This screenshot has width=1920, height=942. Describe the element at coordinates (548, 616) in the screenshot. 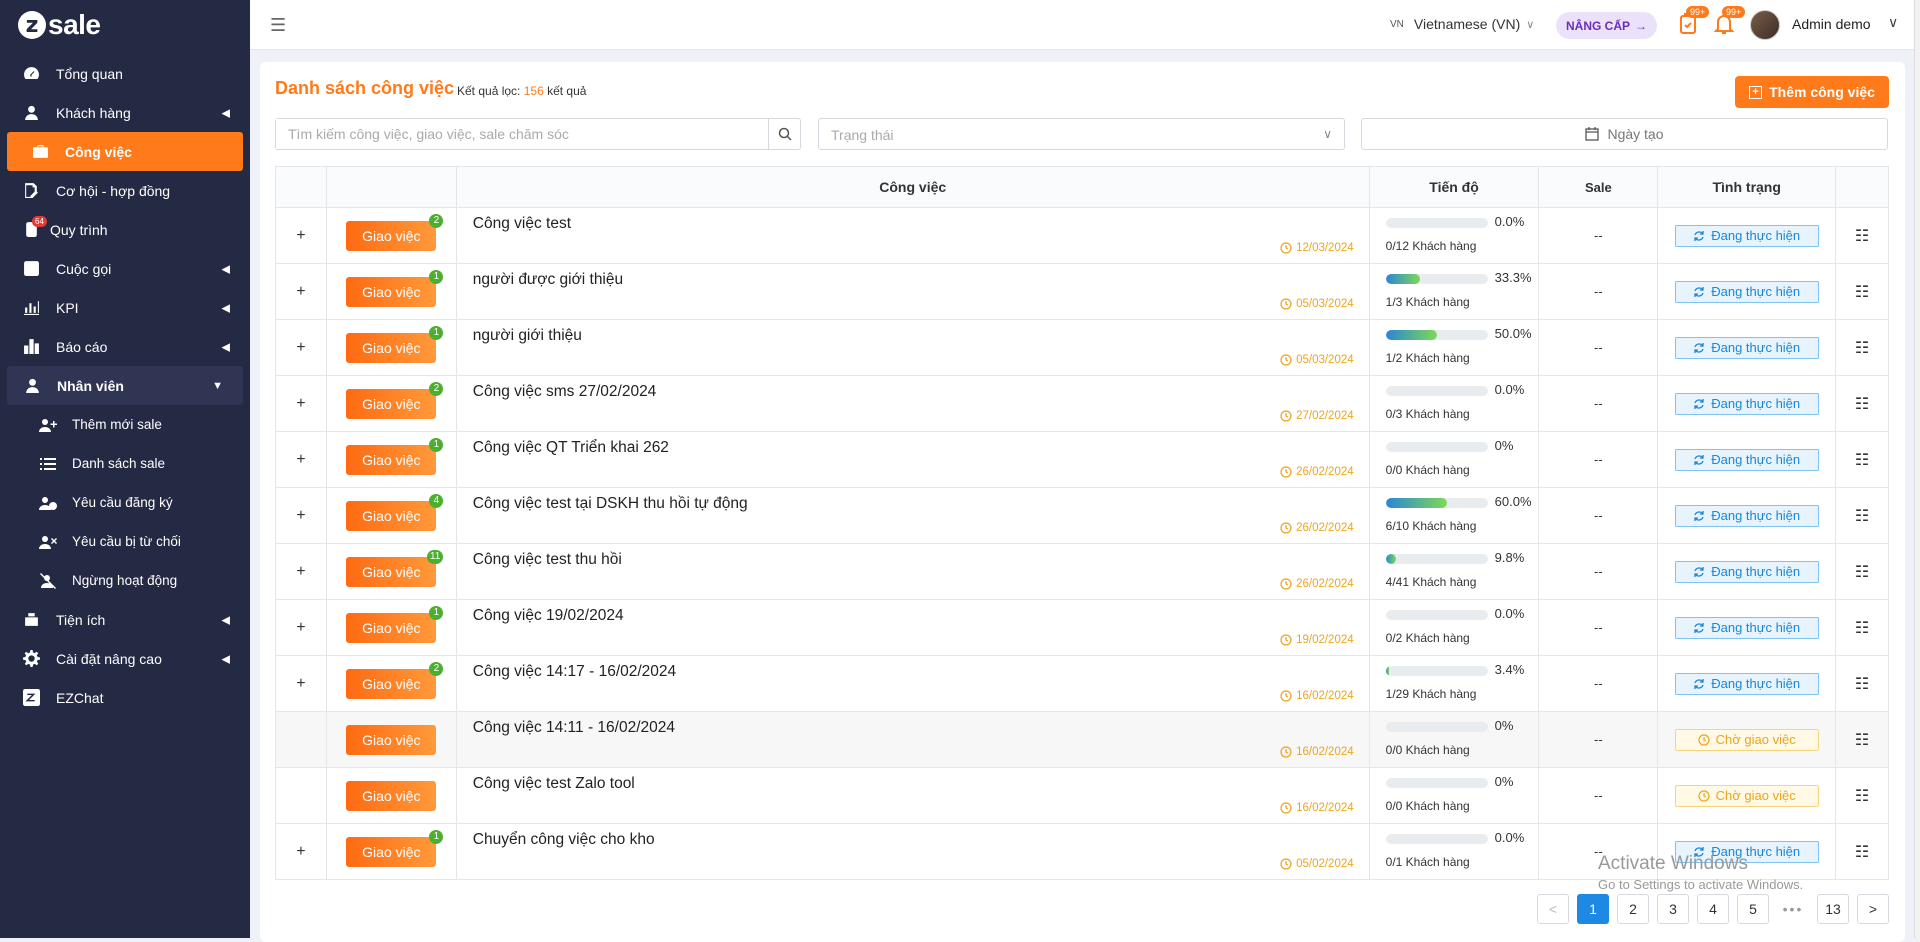

I see `task-name: Công việc 19/02/2024` at that location.